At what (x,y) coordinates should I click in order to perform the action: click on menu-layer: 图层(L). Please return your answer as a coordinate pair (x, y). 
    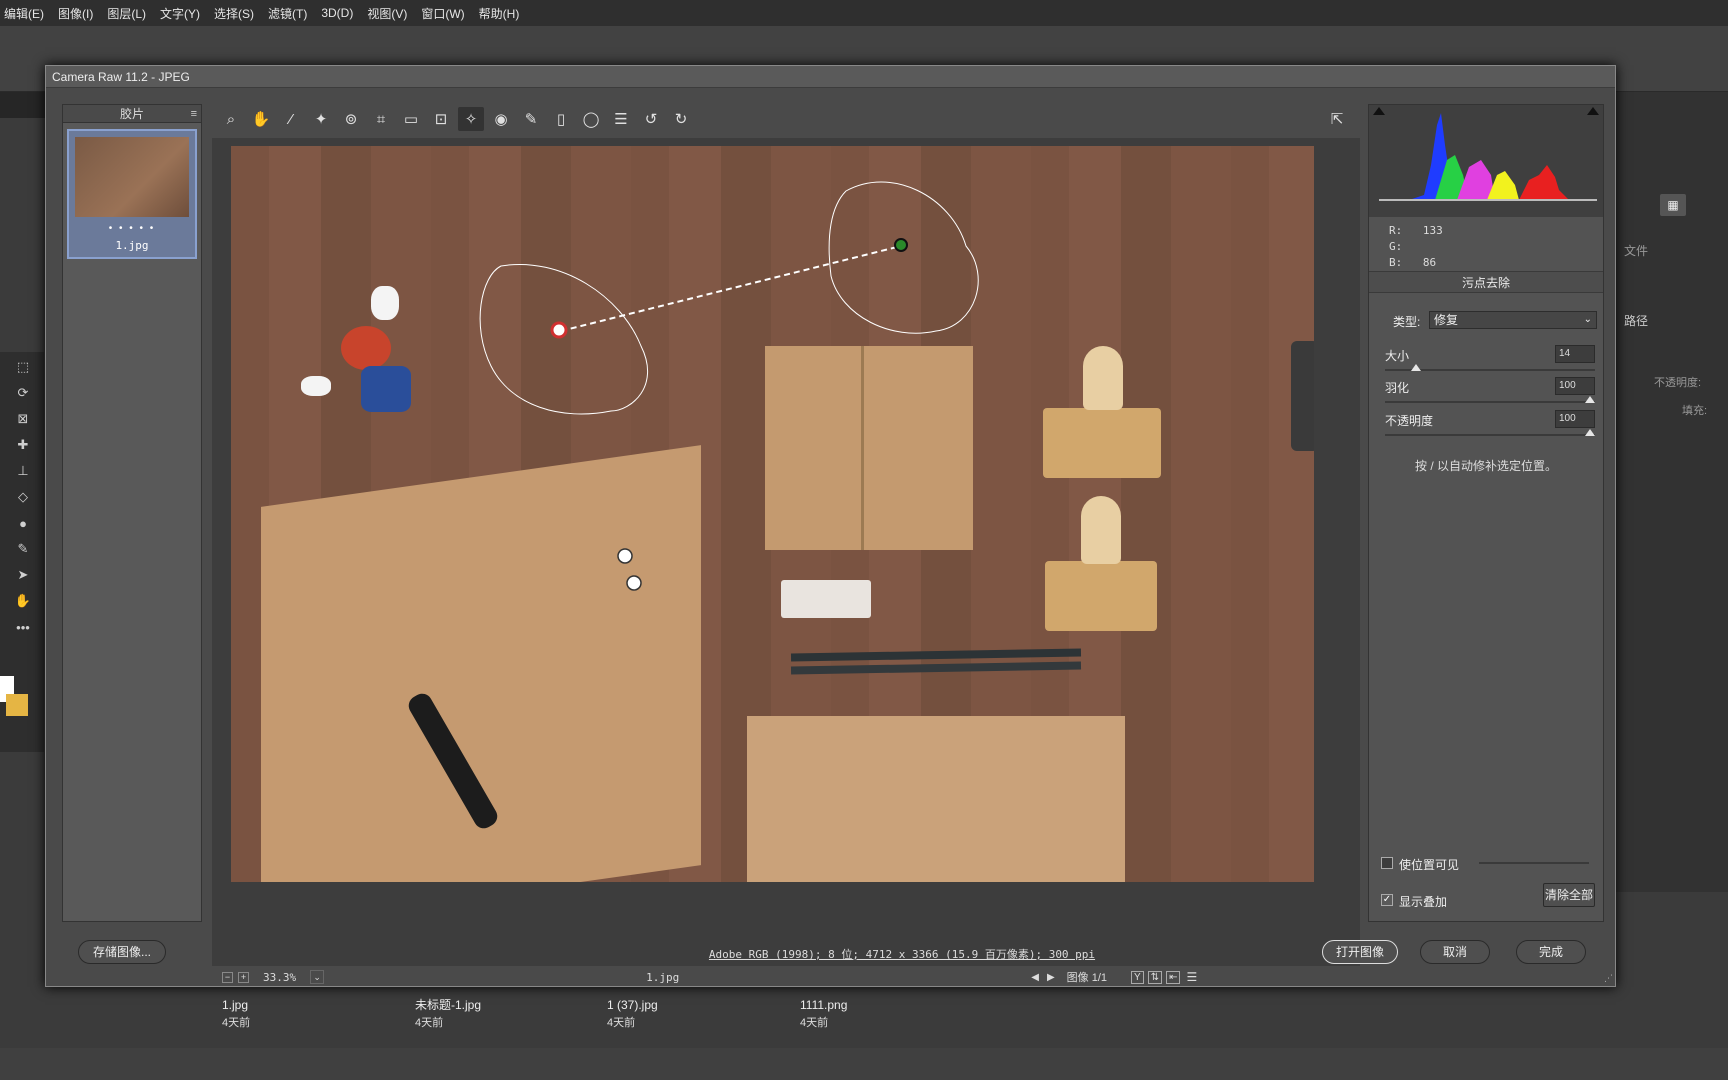
    Looking at the image, I should click on (126, 13).